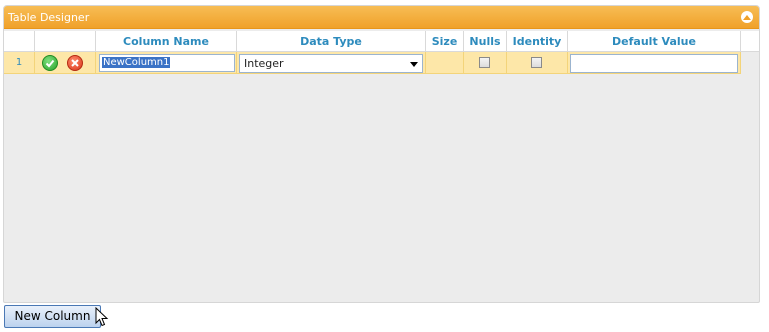  What do you see at coordinates (136, 62) in the screenshot?
I see `column-name-value: NewColumn1` at bounding box center [136, 62].